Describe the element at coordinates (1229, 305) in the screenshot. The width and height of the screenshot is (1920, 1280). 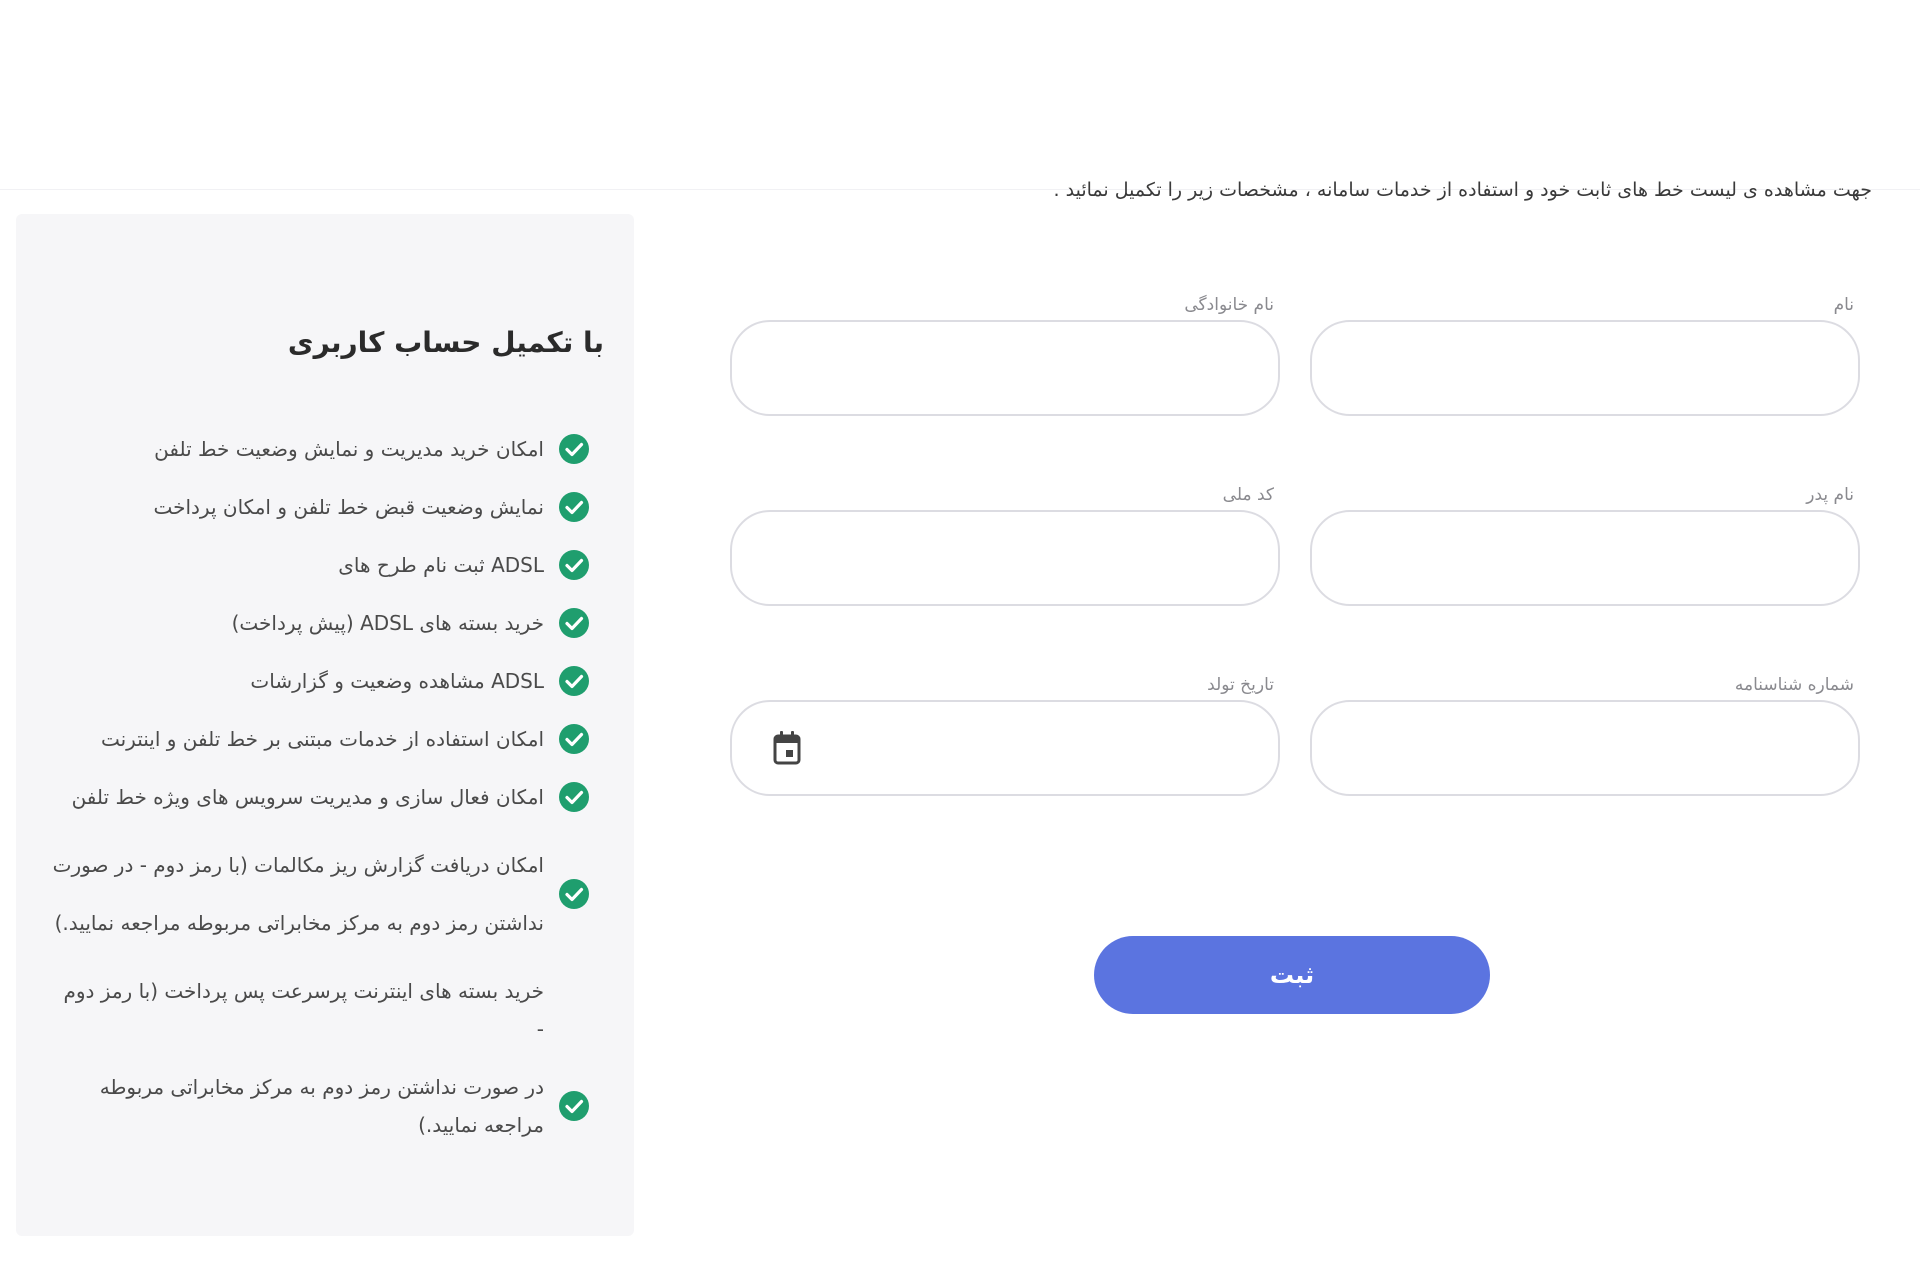
I see `last-name-label: نام خانوادگی` at that location.